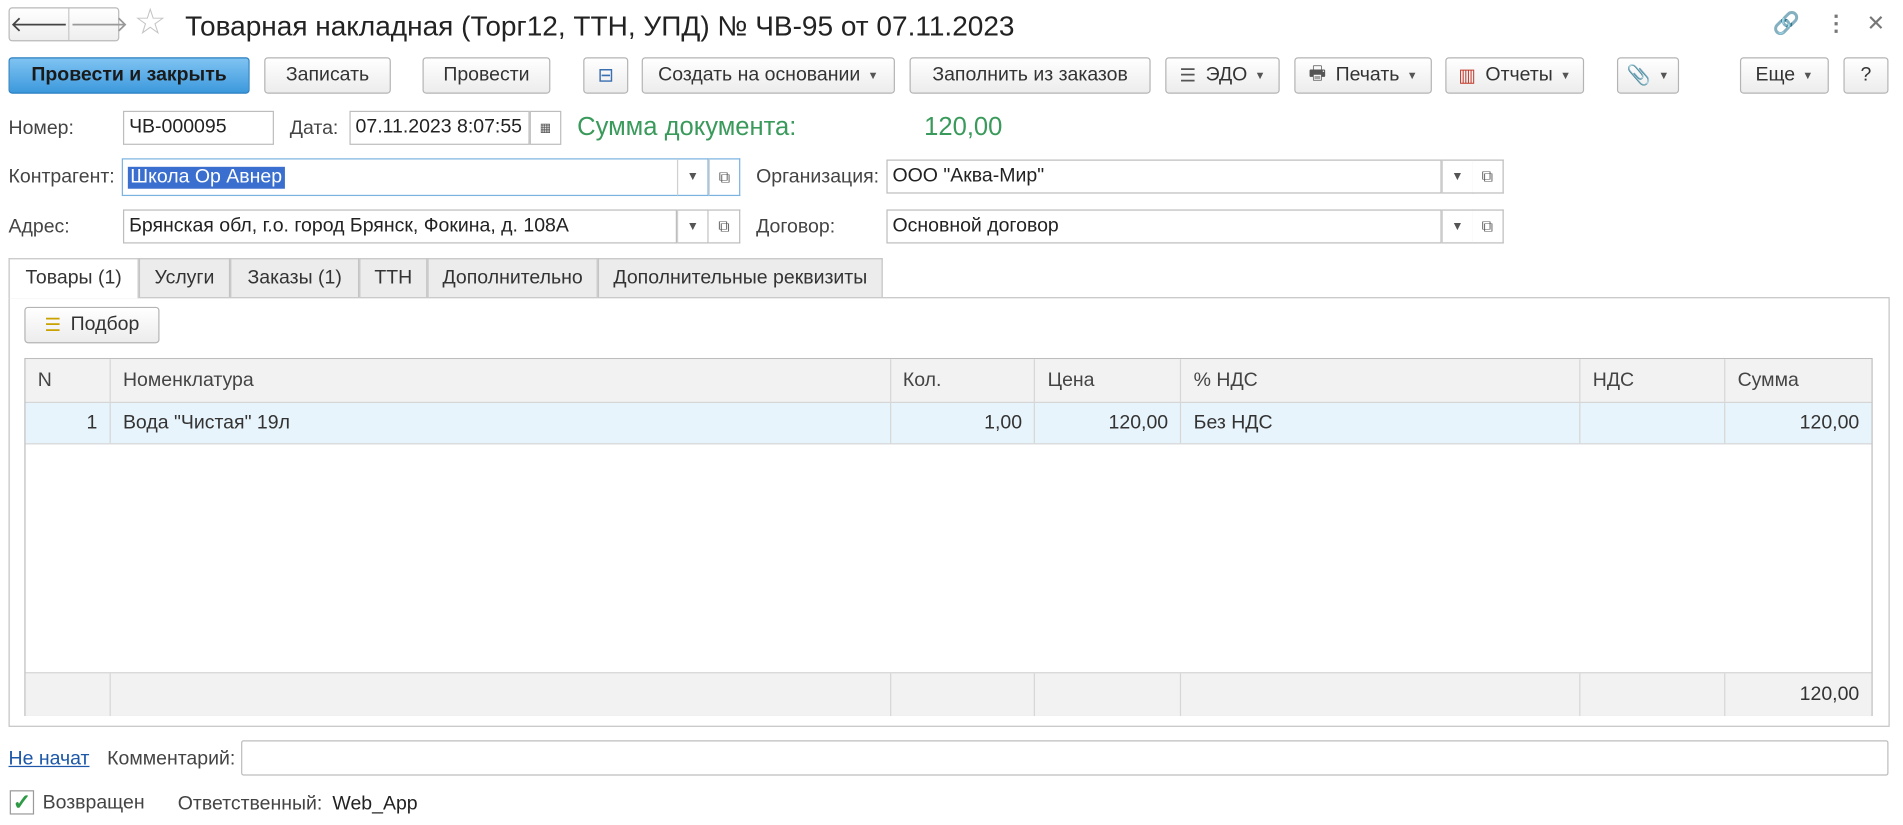 The image size is (1903, 825). Describe the element at coordinates (724, 226) in the screenshot. I see `address-open-icon: ⧉` at that location.